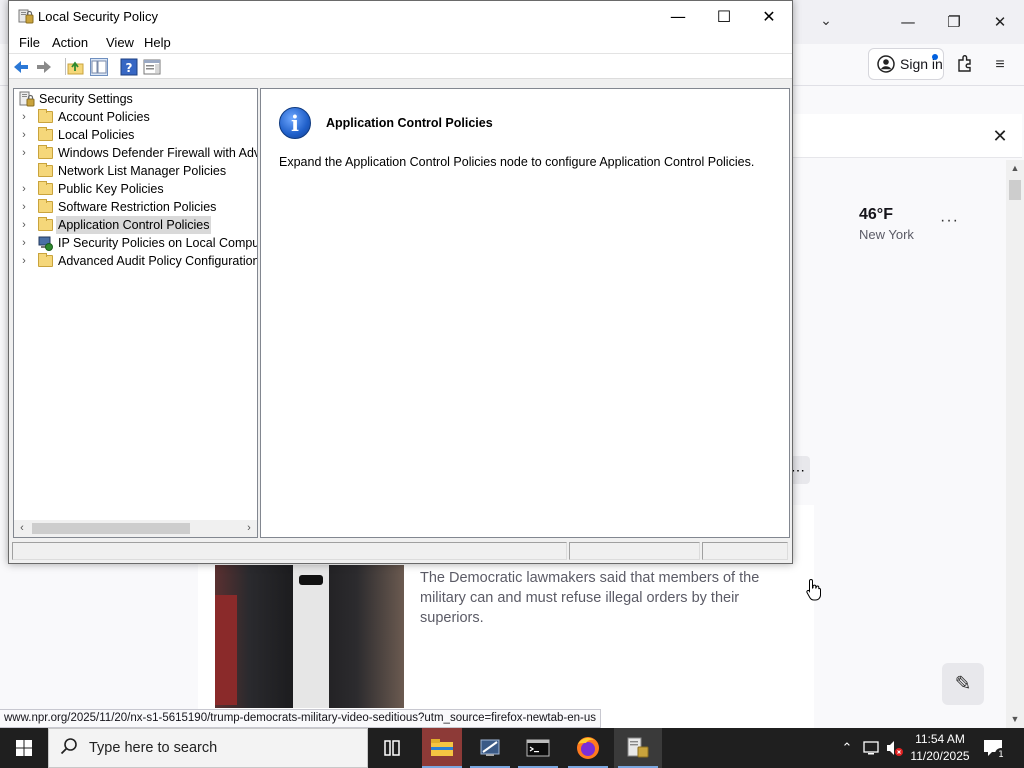  Describe the element at coordinates (1001, 755) in the screenshot. I see `notification-count: 1` at that location.